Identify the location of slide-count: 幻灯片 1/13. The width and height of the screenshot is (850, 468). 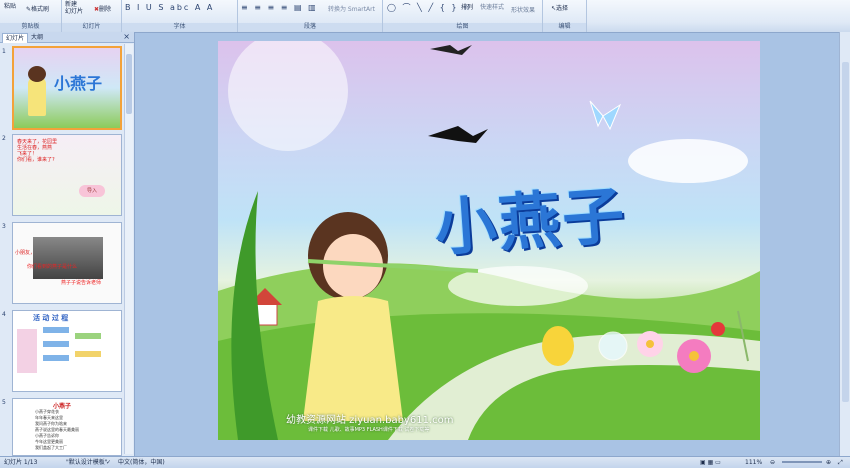
(21, 462).